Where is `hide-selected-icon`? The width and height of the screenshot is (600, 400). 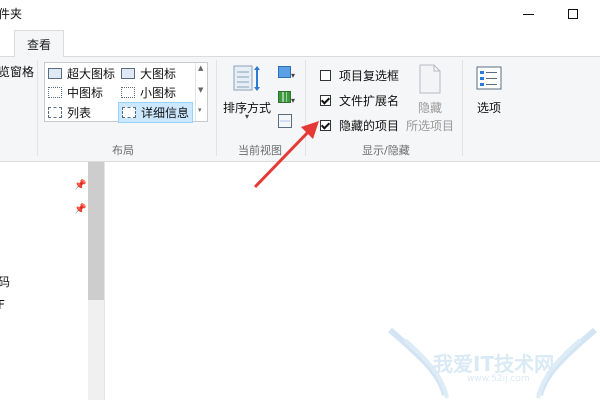
hide-selected-icon is located at coordinates (430, 79).